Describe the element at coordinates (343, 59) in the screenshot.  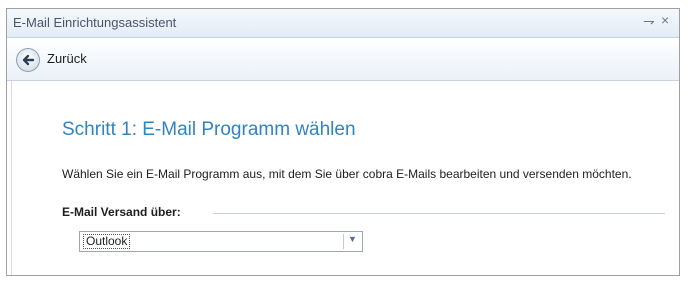
I see `navigation-bar: Zurück` at that location.